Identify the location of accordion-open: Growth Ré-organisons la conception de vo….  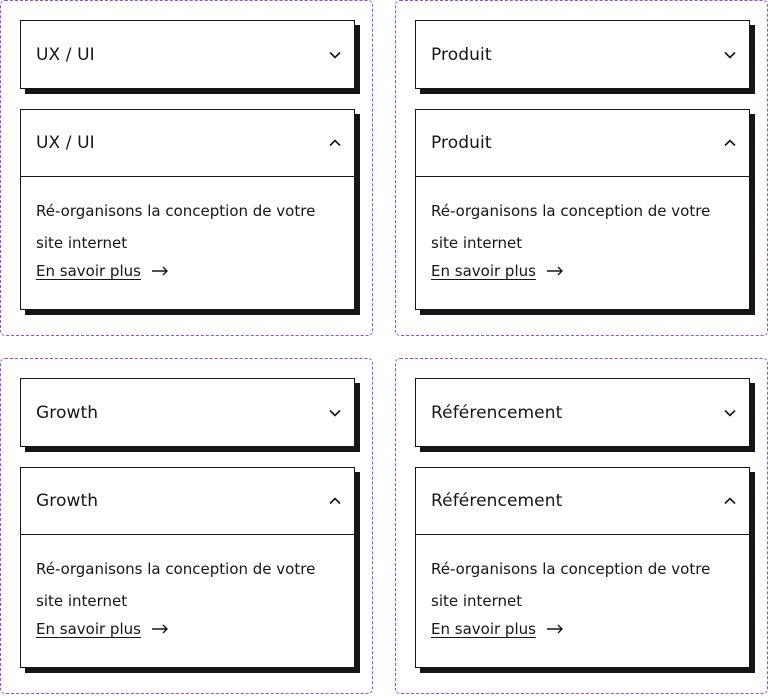
(187, 567).